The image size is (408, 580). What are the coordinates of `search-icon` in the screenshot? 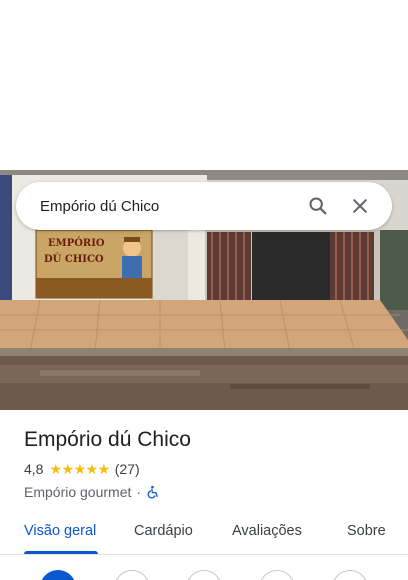 It's located at (318, 206).